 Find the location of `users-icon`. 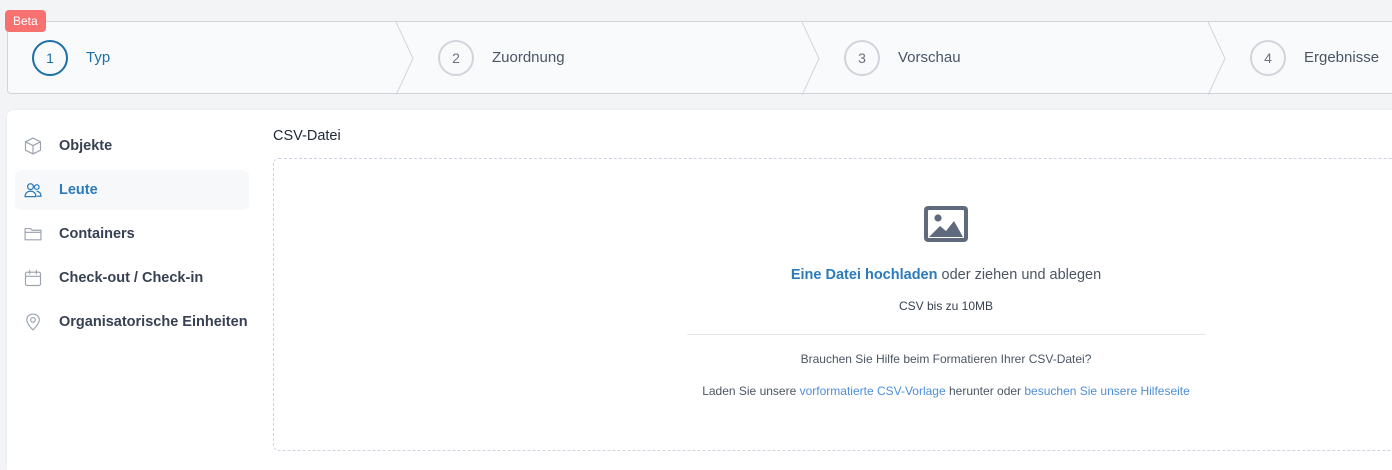

users-icon is located at coordinates (33, 190).